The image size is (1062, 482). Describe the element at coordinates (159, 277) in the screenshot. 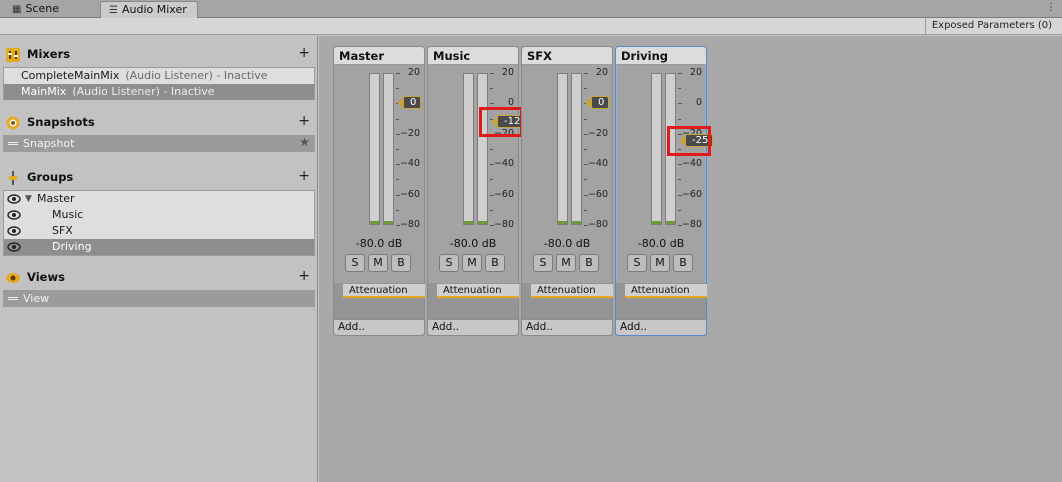

I see `views-header: Views +` at that location.